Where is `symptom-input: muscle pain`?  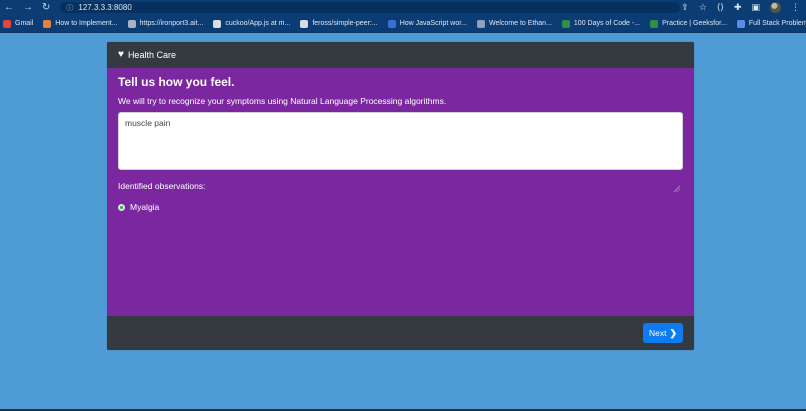
symptom-input: muscle pain is located at coordinates (400, 141).